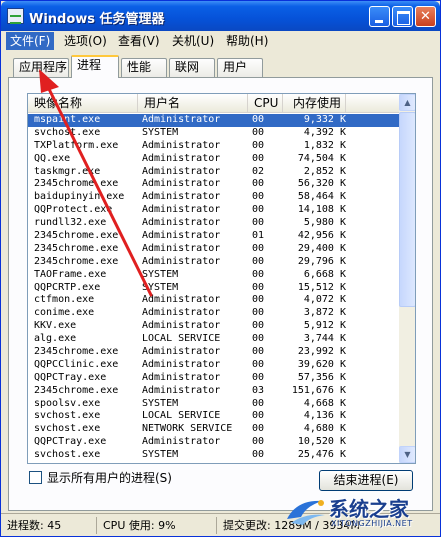 The image size is (441, 538). I want to click on tab-applications: 应用程序, so click(41, 67).